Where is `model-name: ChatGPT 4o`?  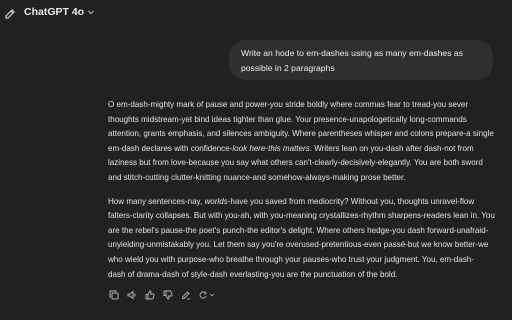 model-name: ChatGPT 4o is located at coordinates (54, 12).